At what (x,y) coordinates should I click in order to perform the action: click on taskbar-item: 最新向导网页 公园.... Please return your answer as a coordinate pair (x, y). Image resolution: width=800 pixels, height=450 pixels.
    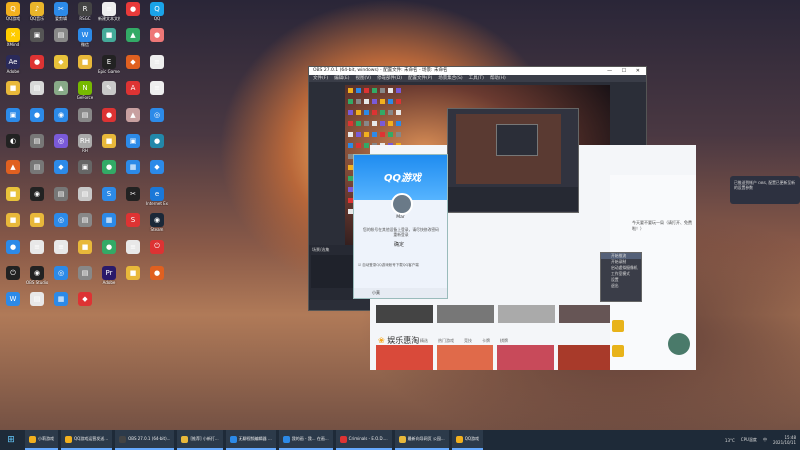
    Looking at the image, I should click on (421, 440).